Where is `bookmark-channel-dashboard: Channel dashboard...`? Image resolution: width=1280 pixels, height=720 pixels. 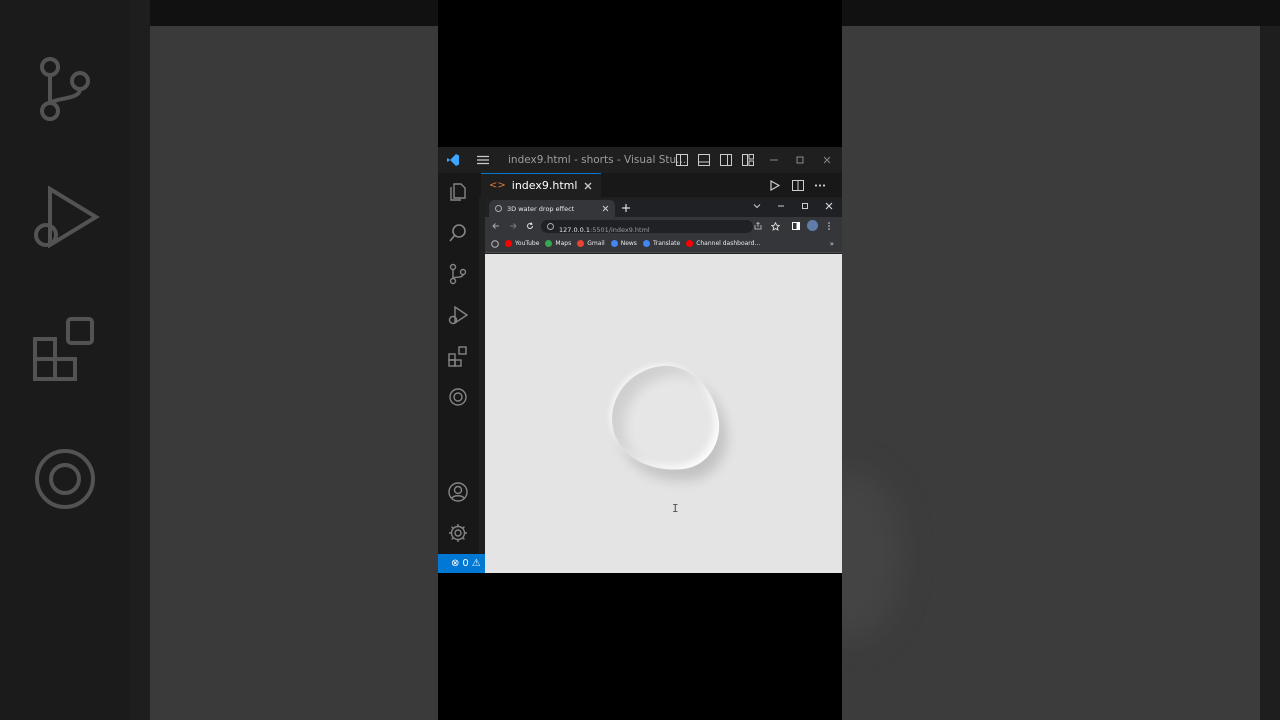
bookmark-channel-dashboard: Channel dashboard... is located at coordinates (723, 243).